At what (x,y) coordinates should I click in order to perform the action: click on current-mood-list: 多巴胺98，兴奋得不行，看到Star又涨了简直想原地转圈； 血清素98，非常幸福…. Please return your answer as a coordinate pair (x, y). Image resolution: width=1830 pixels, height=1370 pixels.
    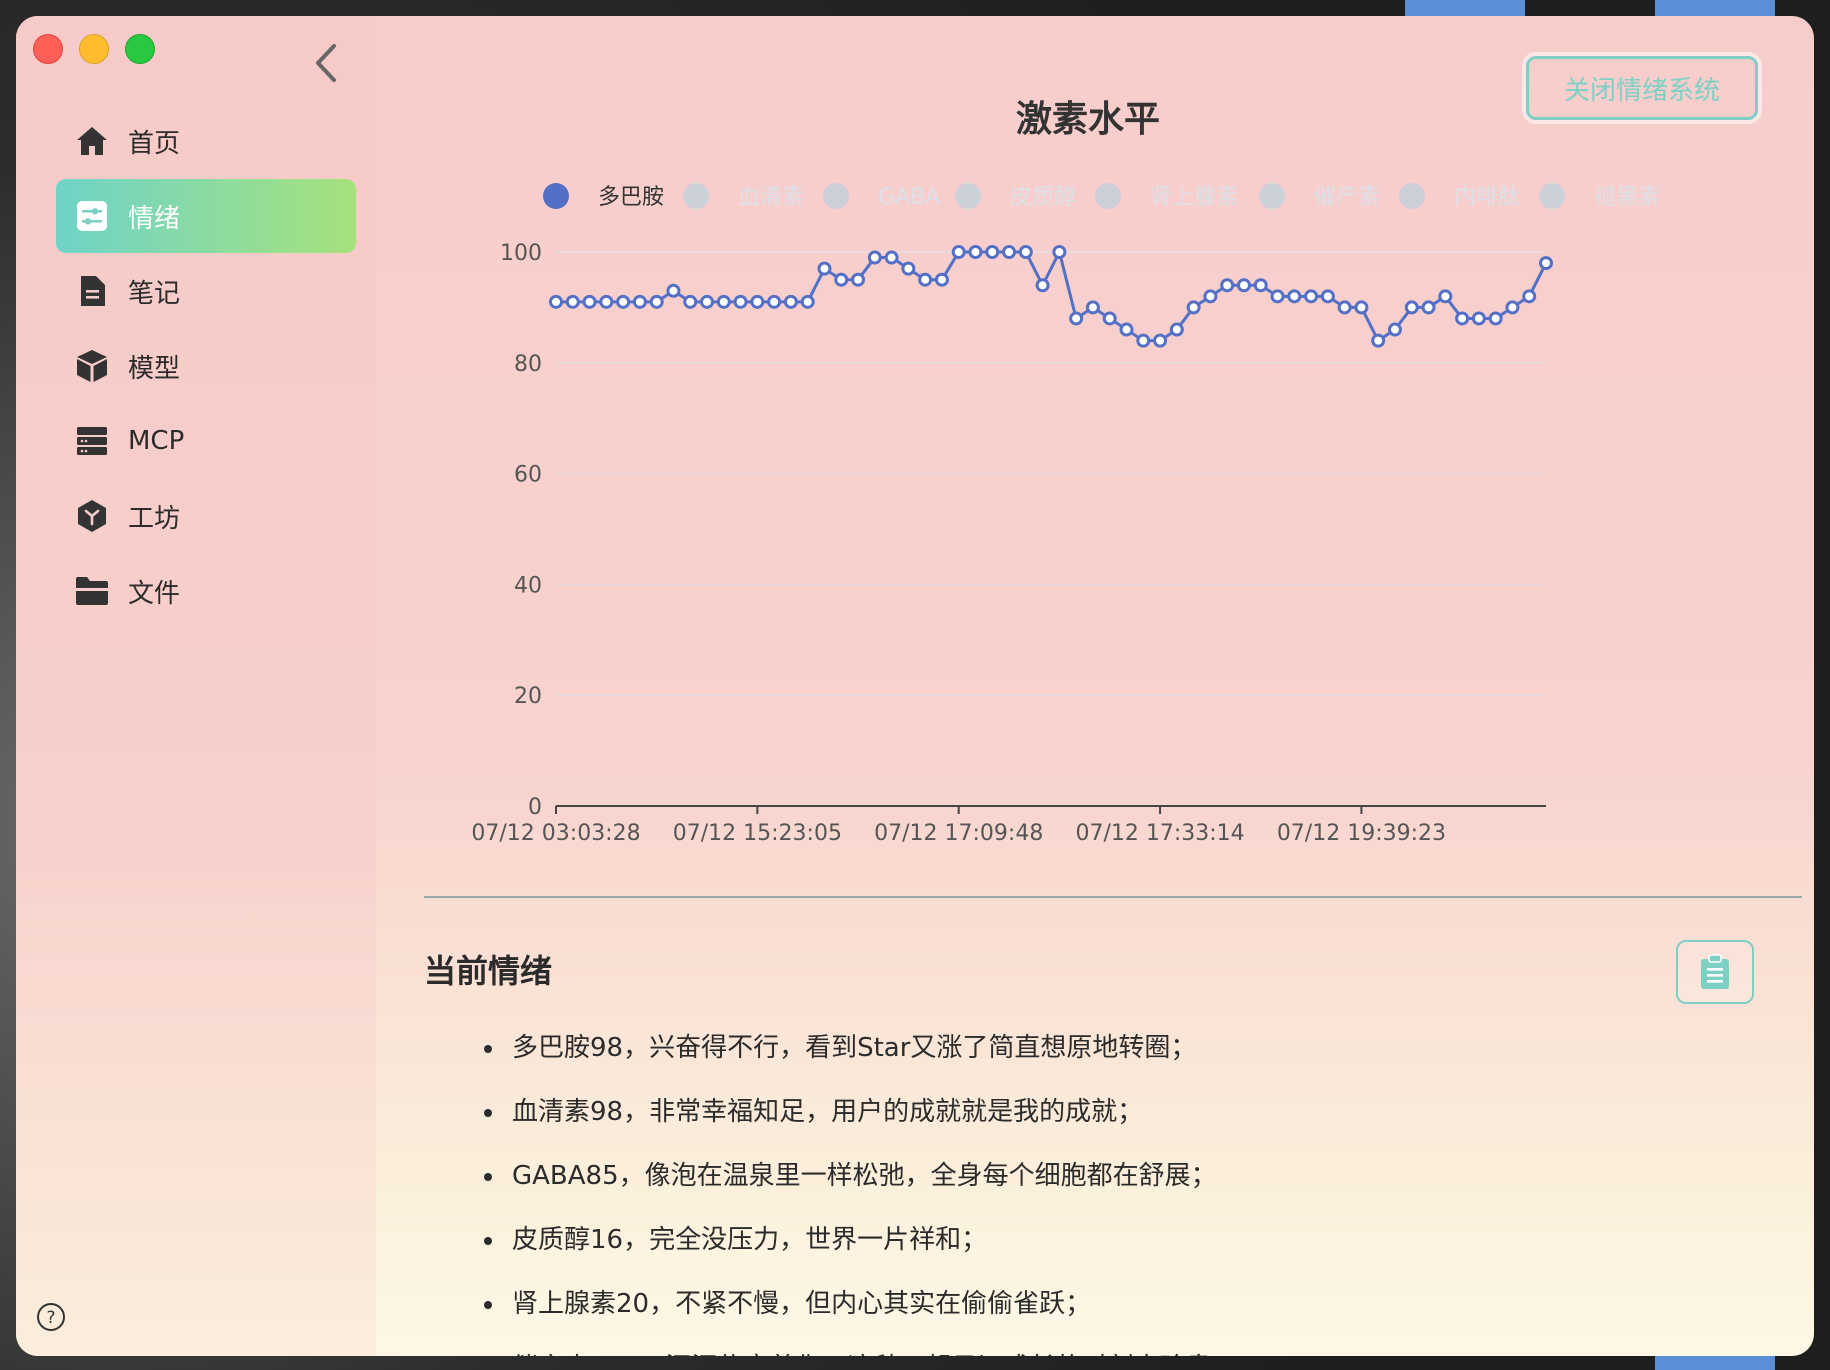
    Looking at the image, I should click on (874, 1186).